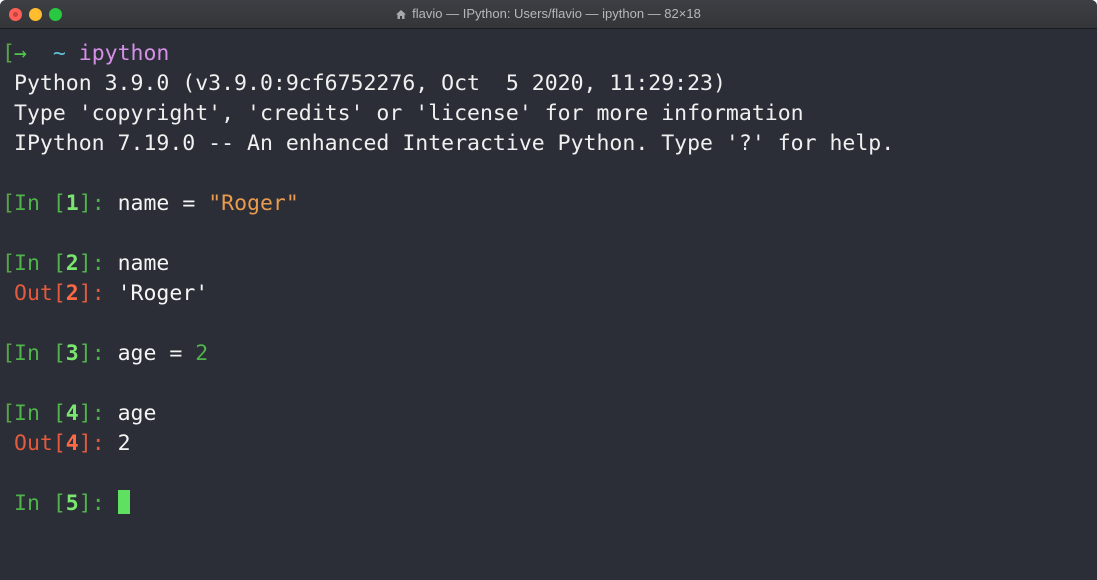 The width and height of the screenshot is (1097, 580). I want to click on shell-command-line: [→ ~ ipython, so click(548, 54).